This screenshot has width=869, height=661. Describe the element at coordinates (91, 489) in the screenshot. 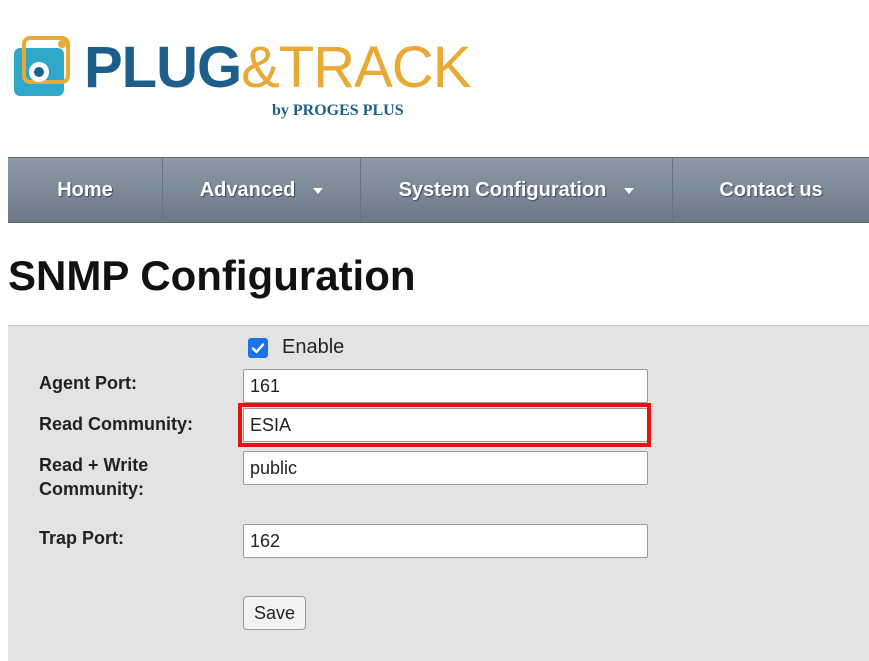

I see `read-write-community-label-line2: Community:` at that location.